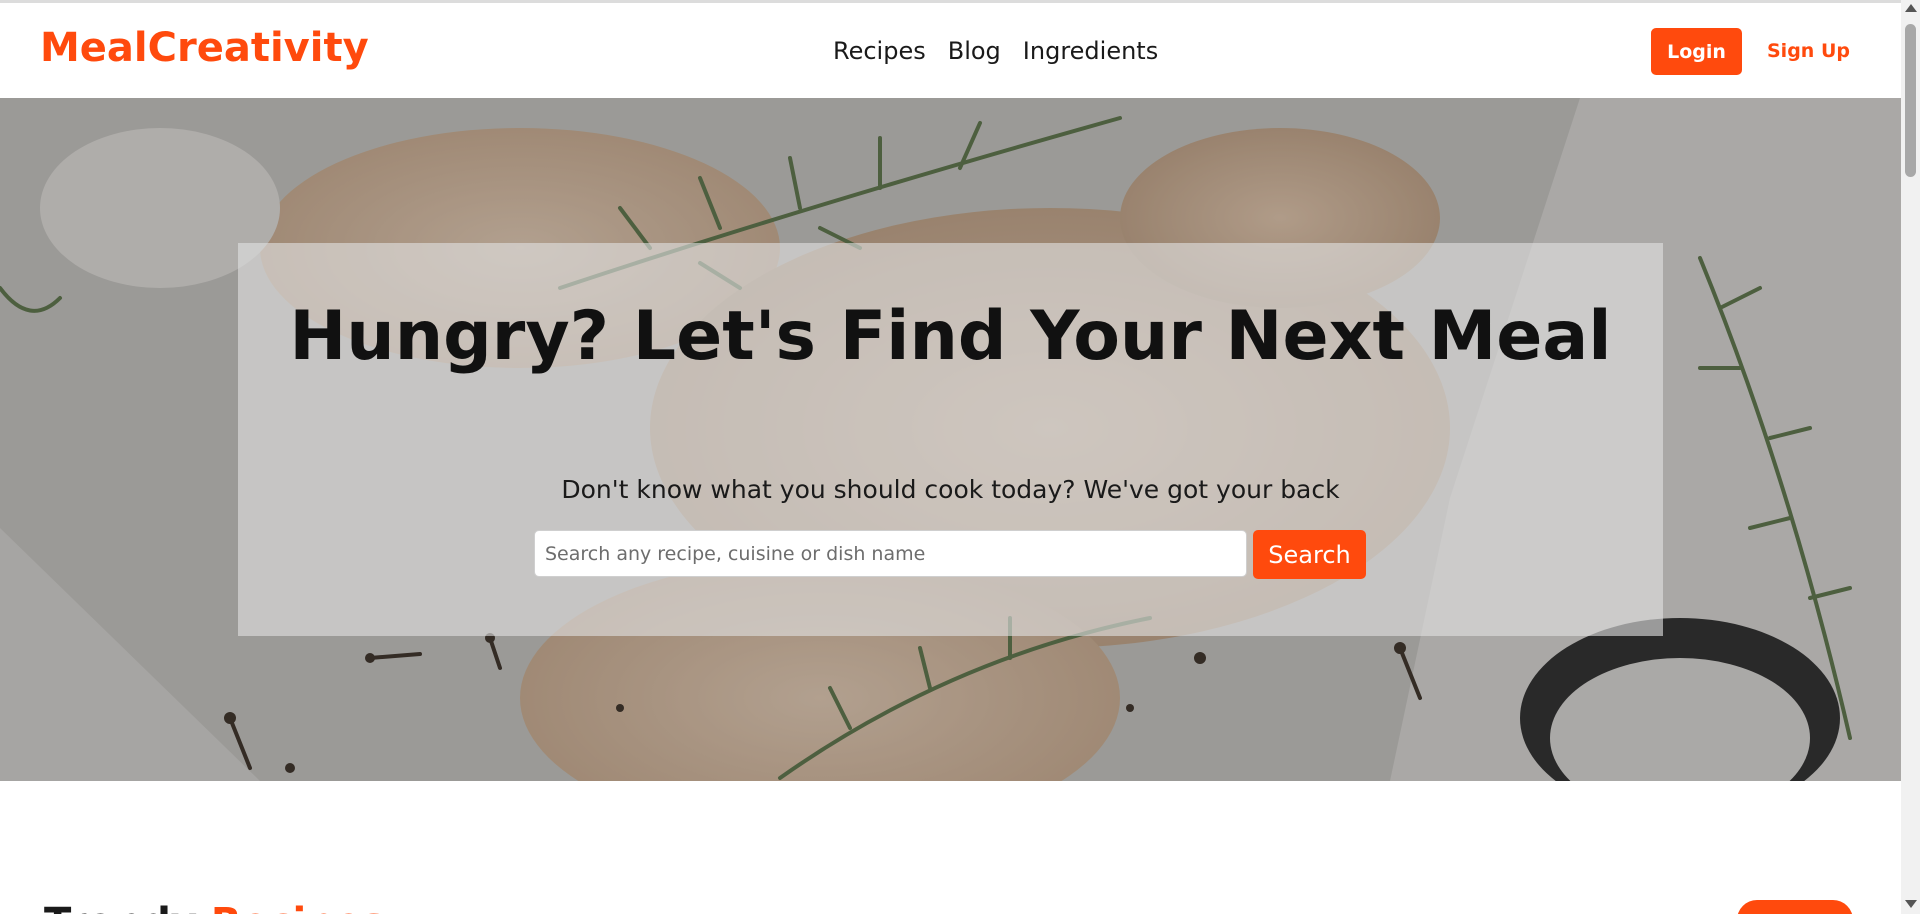 The image size is (1920, 914). Describe the element at coordinates (298, 907) in the screenshot. I see `heading-accent-text: Recipes` at that location.